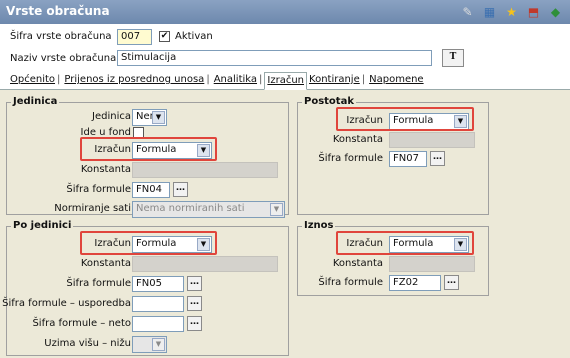  I want to click on tab-izracun: Izračun, so click(286, 81).